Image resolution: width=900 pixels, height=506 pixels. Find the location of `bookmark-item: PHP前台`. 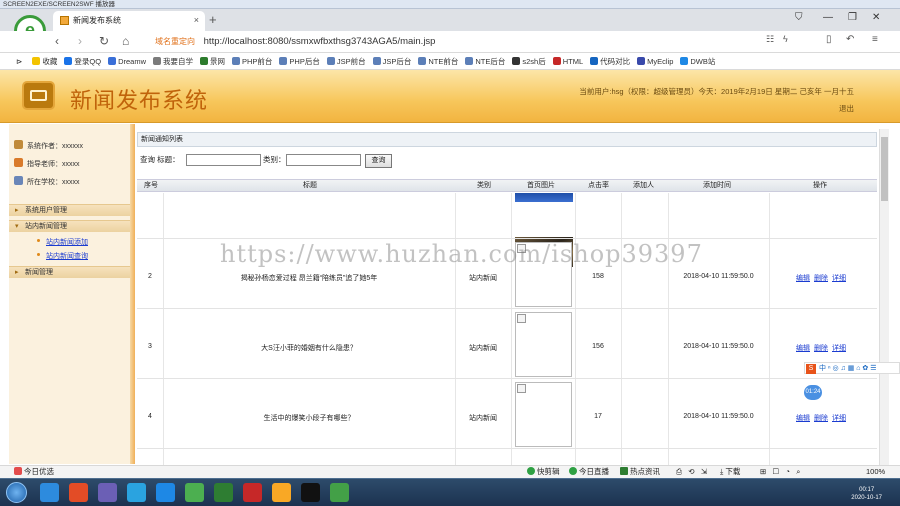

bookmark-item: PHP前台 is located at coordinates (251, 61).